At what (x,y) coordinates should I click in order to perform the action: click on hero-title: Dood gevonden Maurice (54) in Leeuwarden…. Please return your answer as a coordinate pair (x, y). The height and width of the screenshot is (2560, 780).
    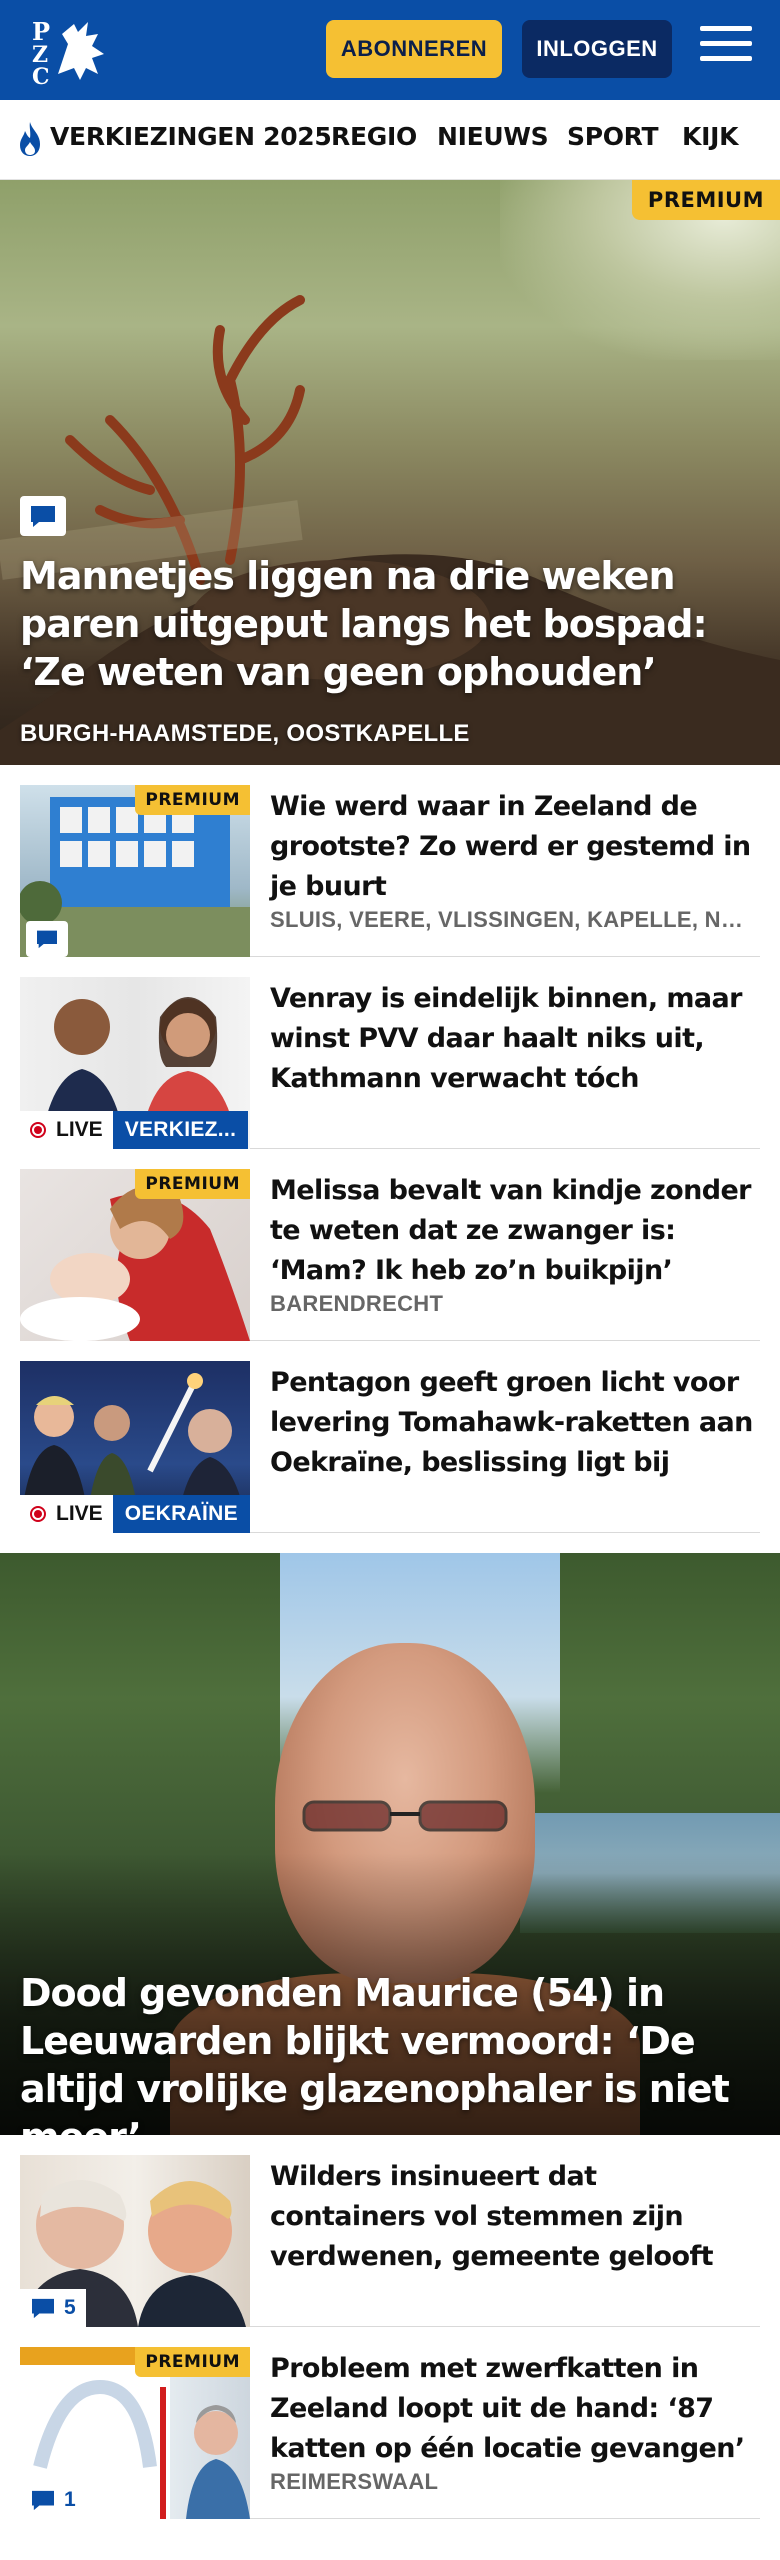
    Looking at the image, I should click on (390, 2052).